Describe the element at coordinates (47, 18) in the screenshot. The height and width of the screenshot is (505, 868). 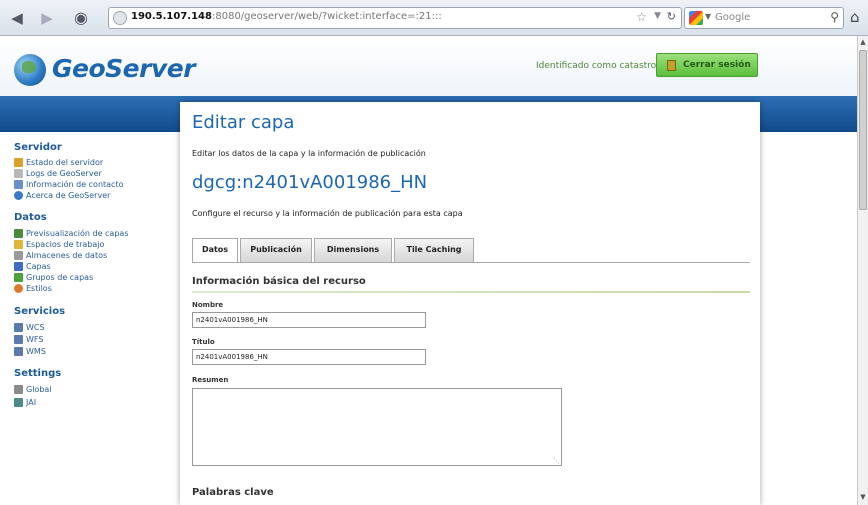
I see `forward-icon: ▶` at that location.